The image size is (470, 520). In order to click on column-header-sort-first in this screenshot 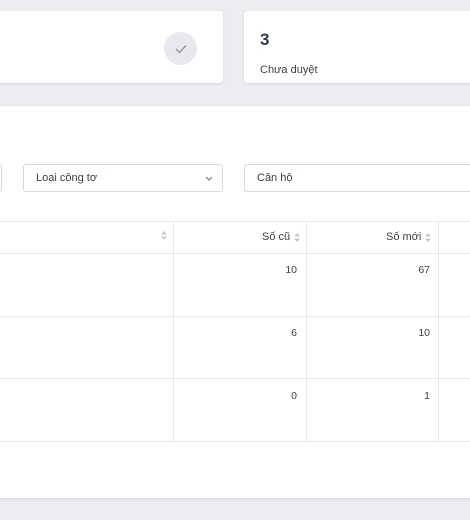, I will do `click(164, 235)`.